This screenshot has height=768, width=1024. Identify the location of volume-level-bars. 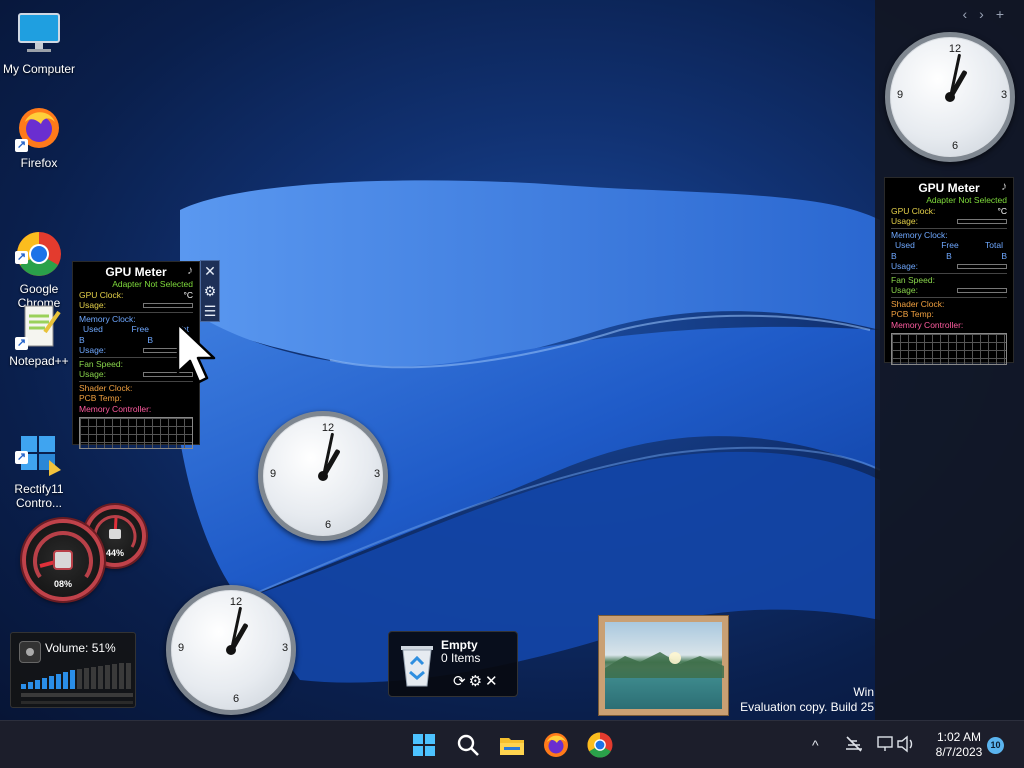
(76, 676).